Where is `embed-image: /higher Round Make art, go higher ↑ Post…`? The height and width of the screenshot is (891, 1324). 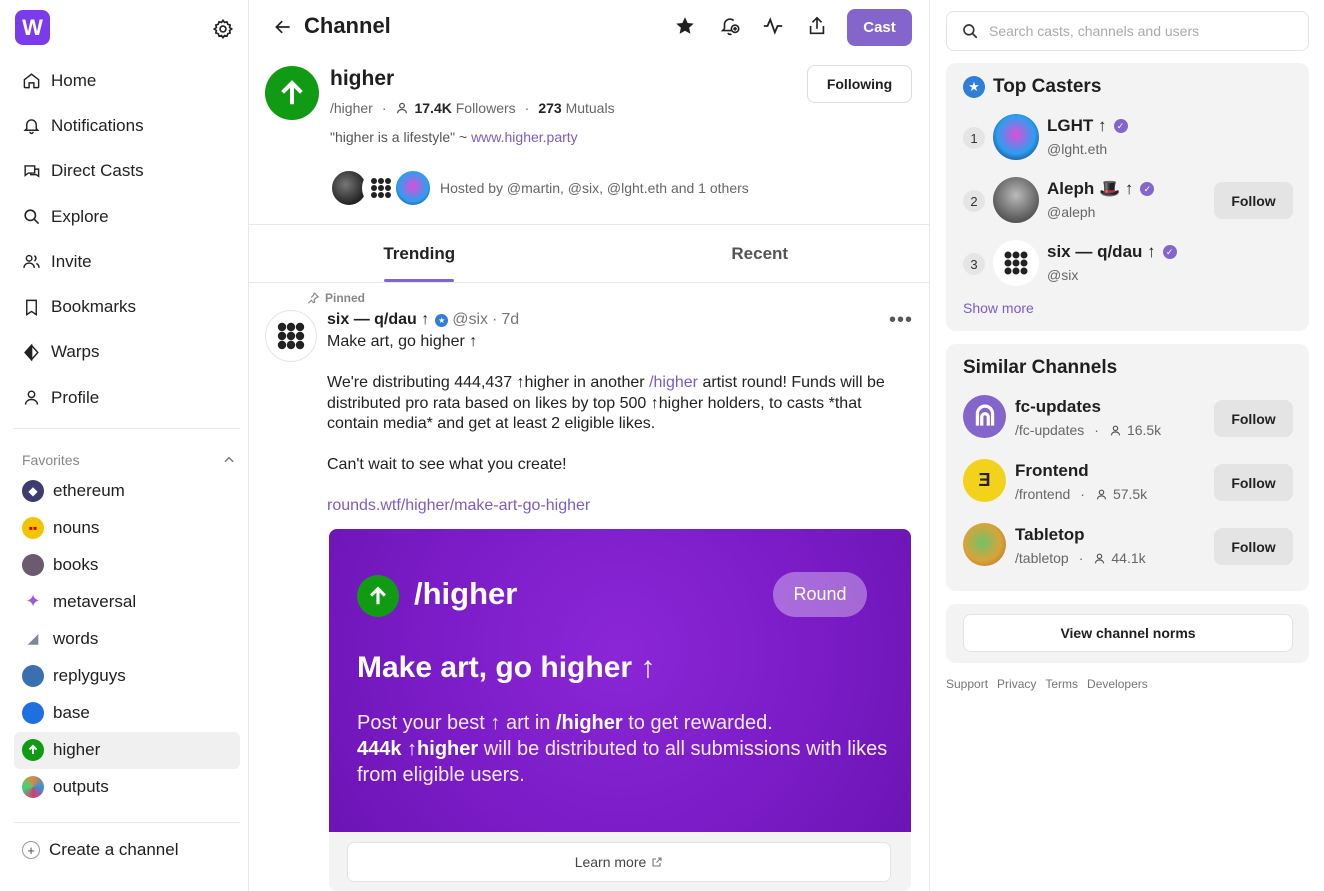 embed-image: /higher Round Make art, go higher ↑ Post… is located at coordinates (620, 680).